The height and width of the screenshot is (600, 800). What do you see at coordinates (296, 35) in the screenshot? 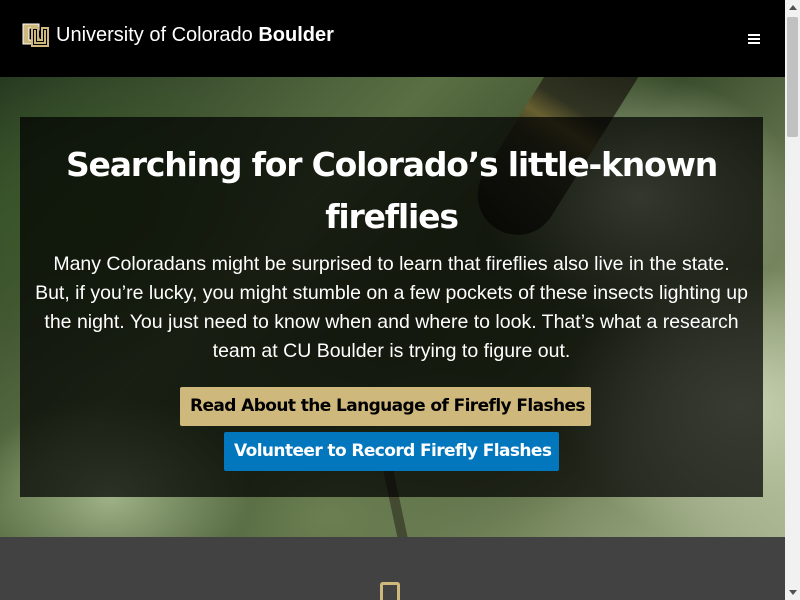
I see `university-name-bold: Boulder` at bounding box center [296, 35].